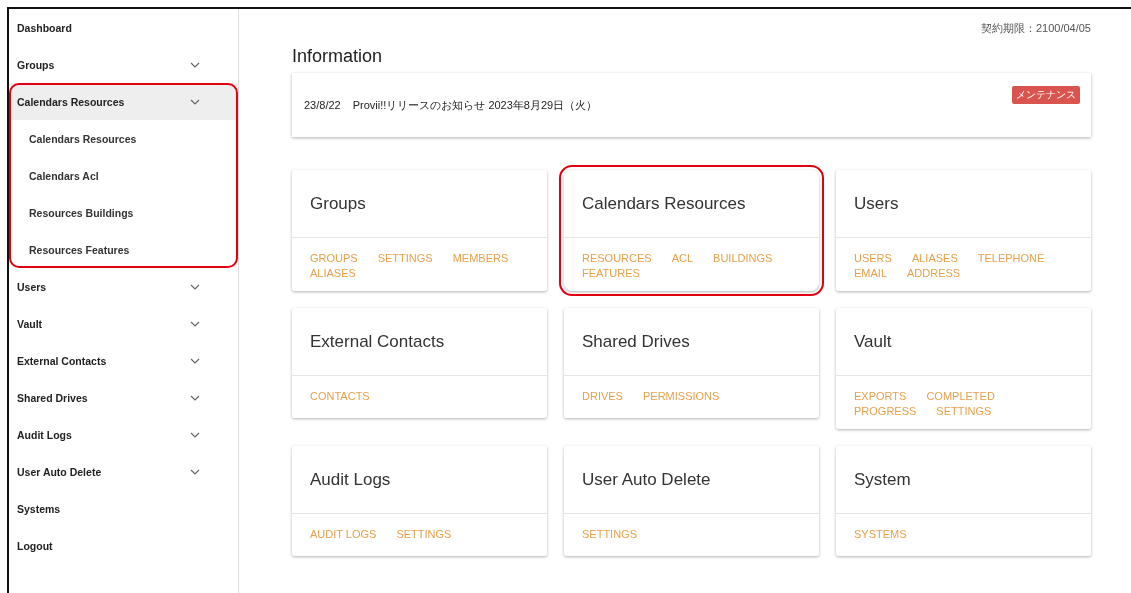  What do you see at coordinates (963, 480) in the screenshot?
I see `card-title: System` at bounding box center [963, 480].